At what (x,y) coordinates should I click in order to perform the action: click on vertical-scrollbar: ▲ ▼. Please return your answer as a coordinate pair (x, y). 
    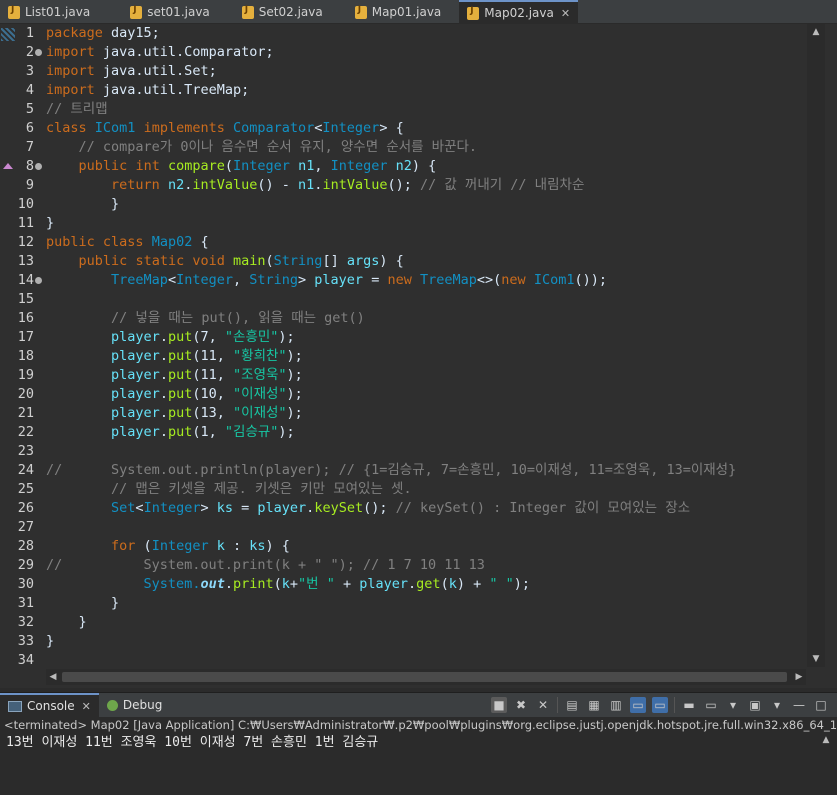
    Looking at the image, I should click on (816, 345).